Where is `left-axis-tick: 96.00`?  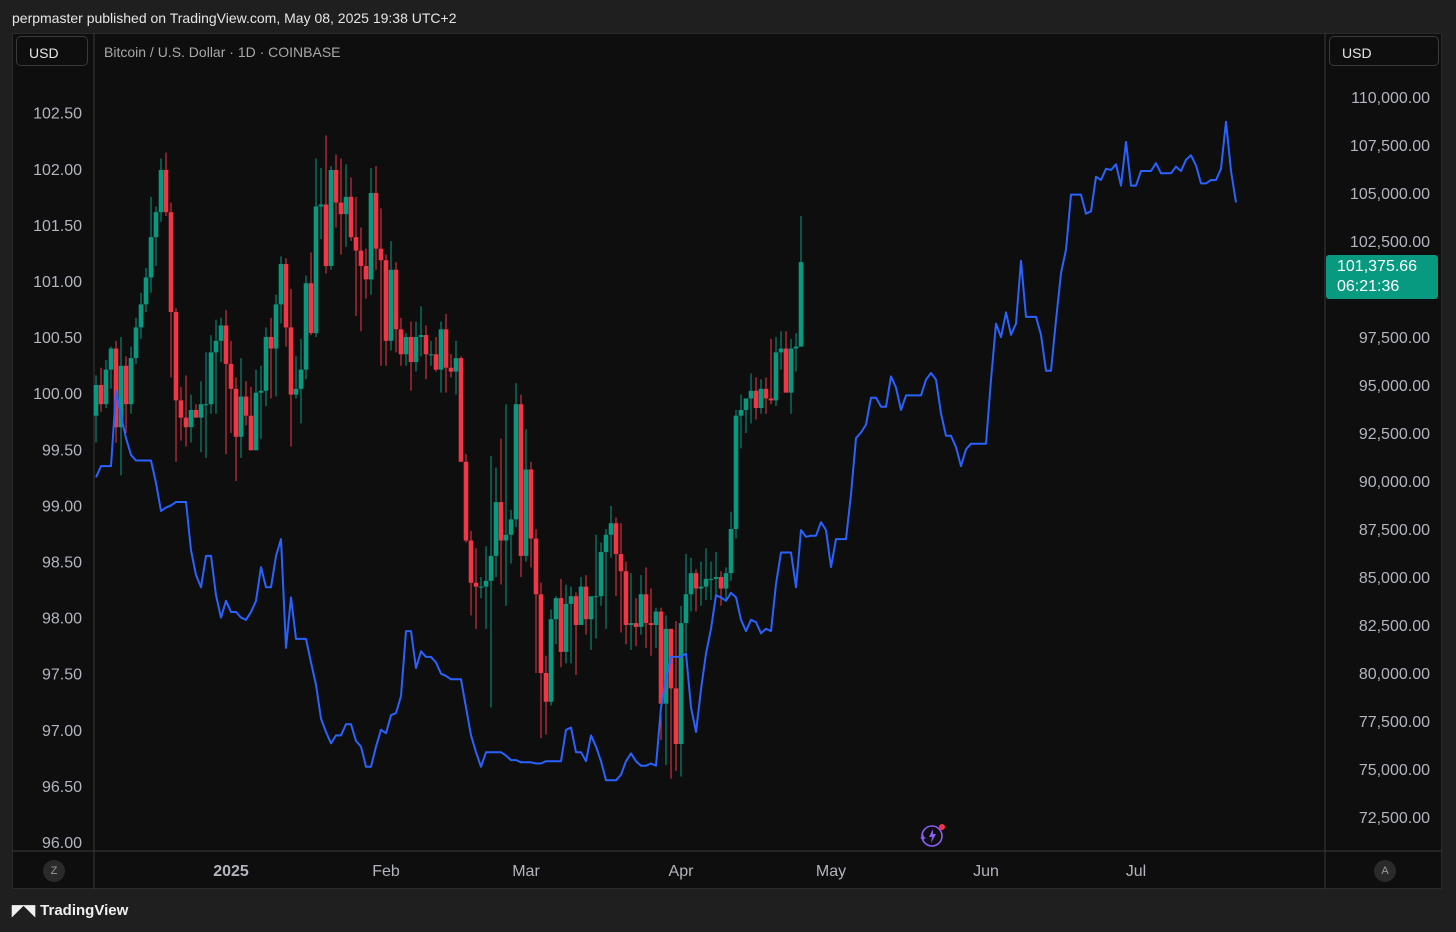 left-axis-tick: 96.00 is located at coordinates (62, 843).